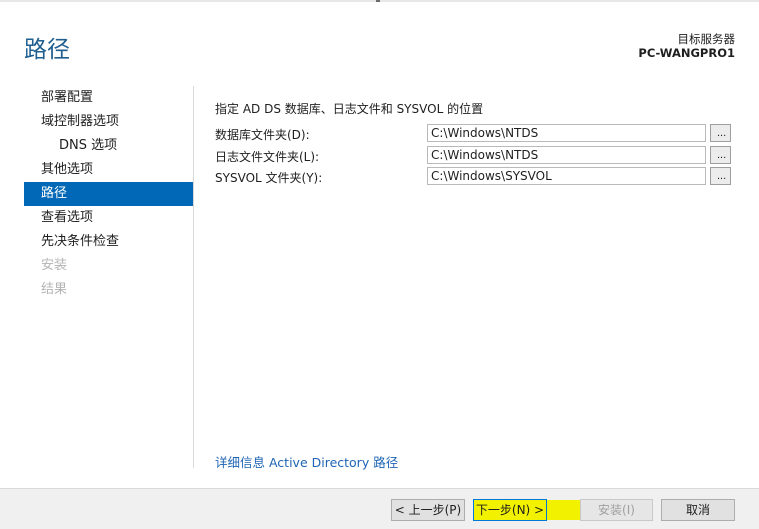 The height and width of the screenshot is (529, 759). What do you see at coordinates (698, 510) in the screenshot?
I see `cancel-button: 取消` at bounding box center [698, 510].